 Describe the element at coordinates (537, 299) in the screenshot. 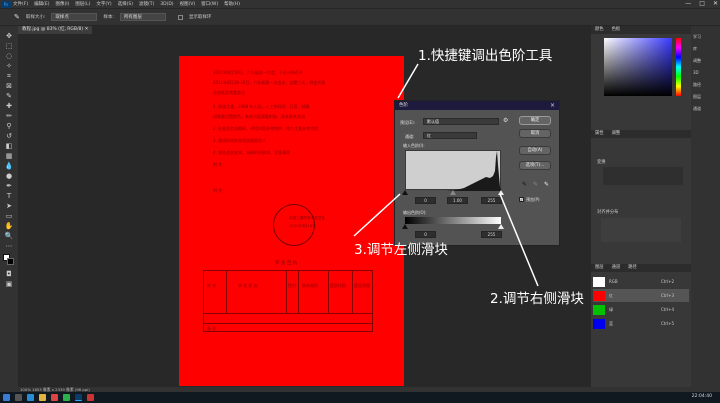

I see `annotation-step2: 2.调节右侧滑块` at that location.